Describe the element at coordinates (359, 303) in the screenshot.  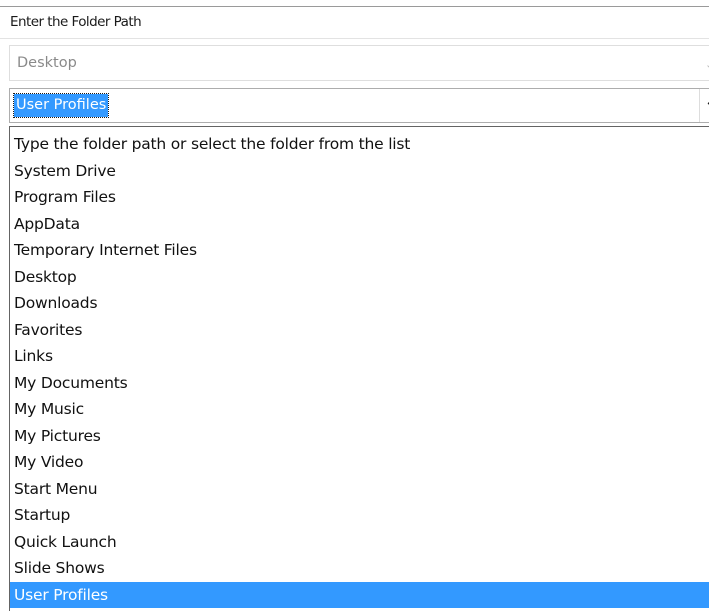
I see `dropdown-option: Downloads` at that location.